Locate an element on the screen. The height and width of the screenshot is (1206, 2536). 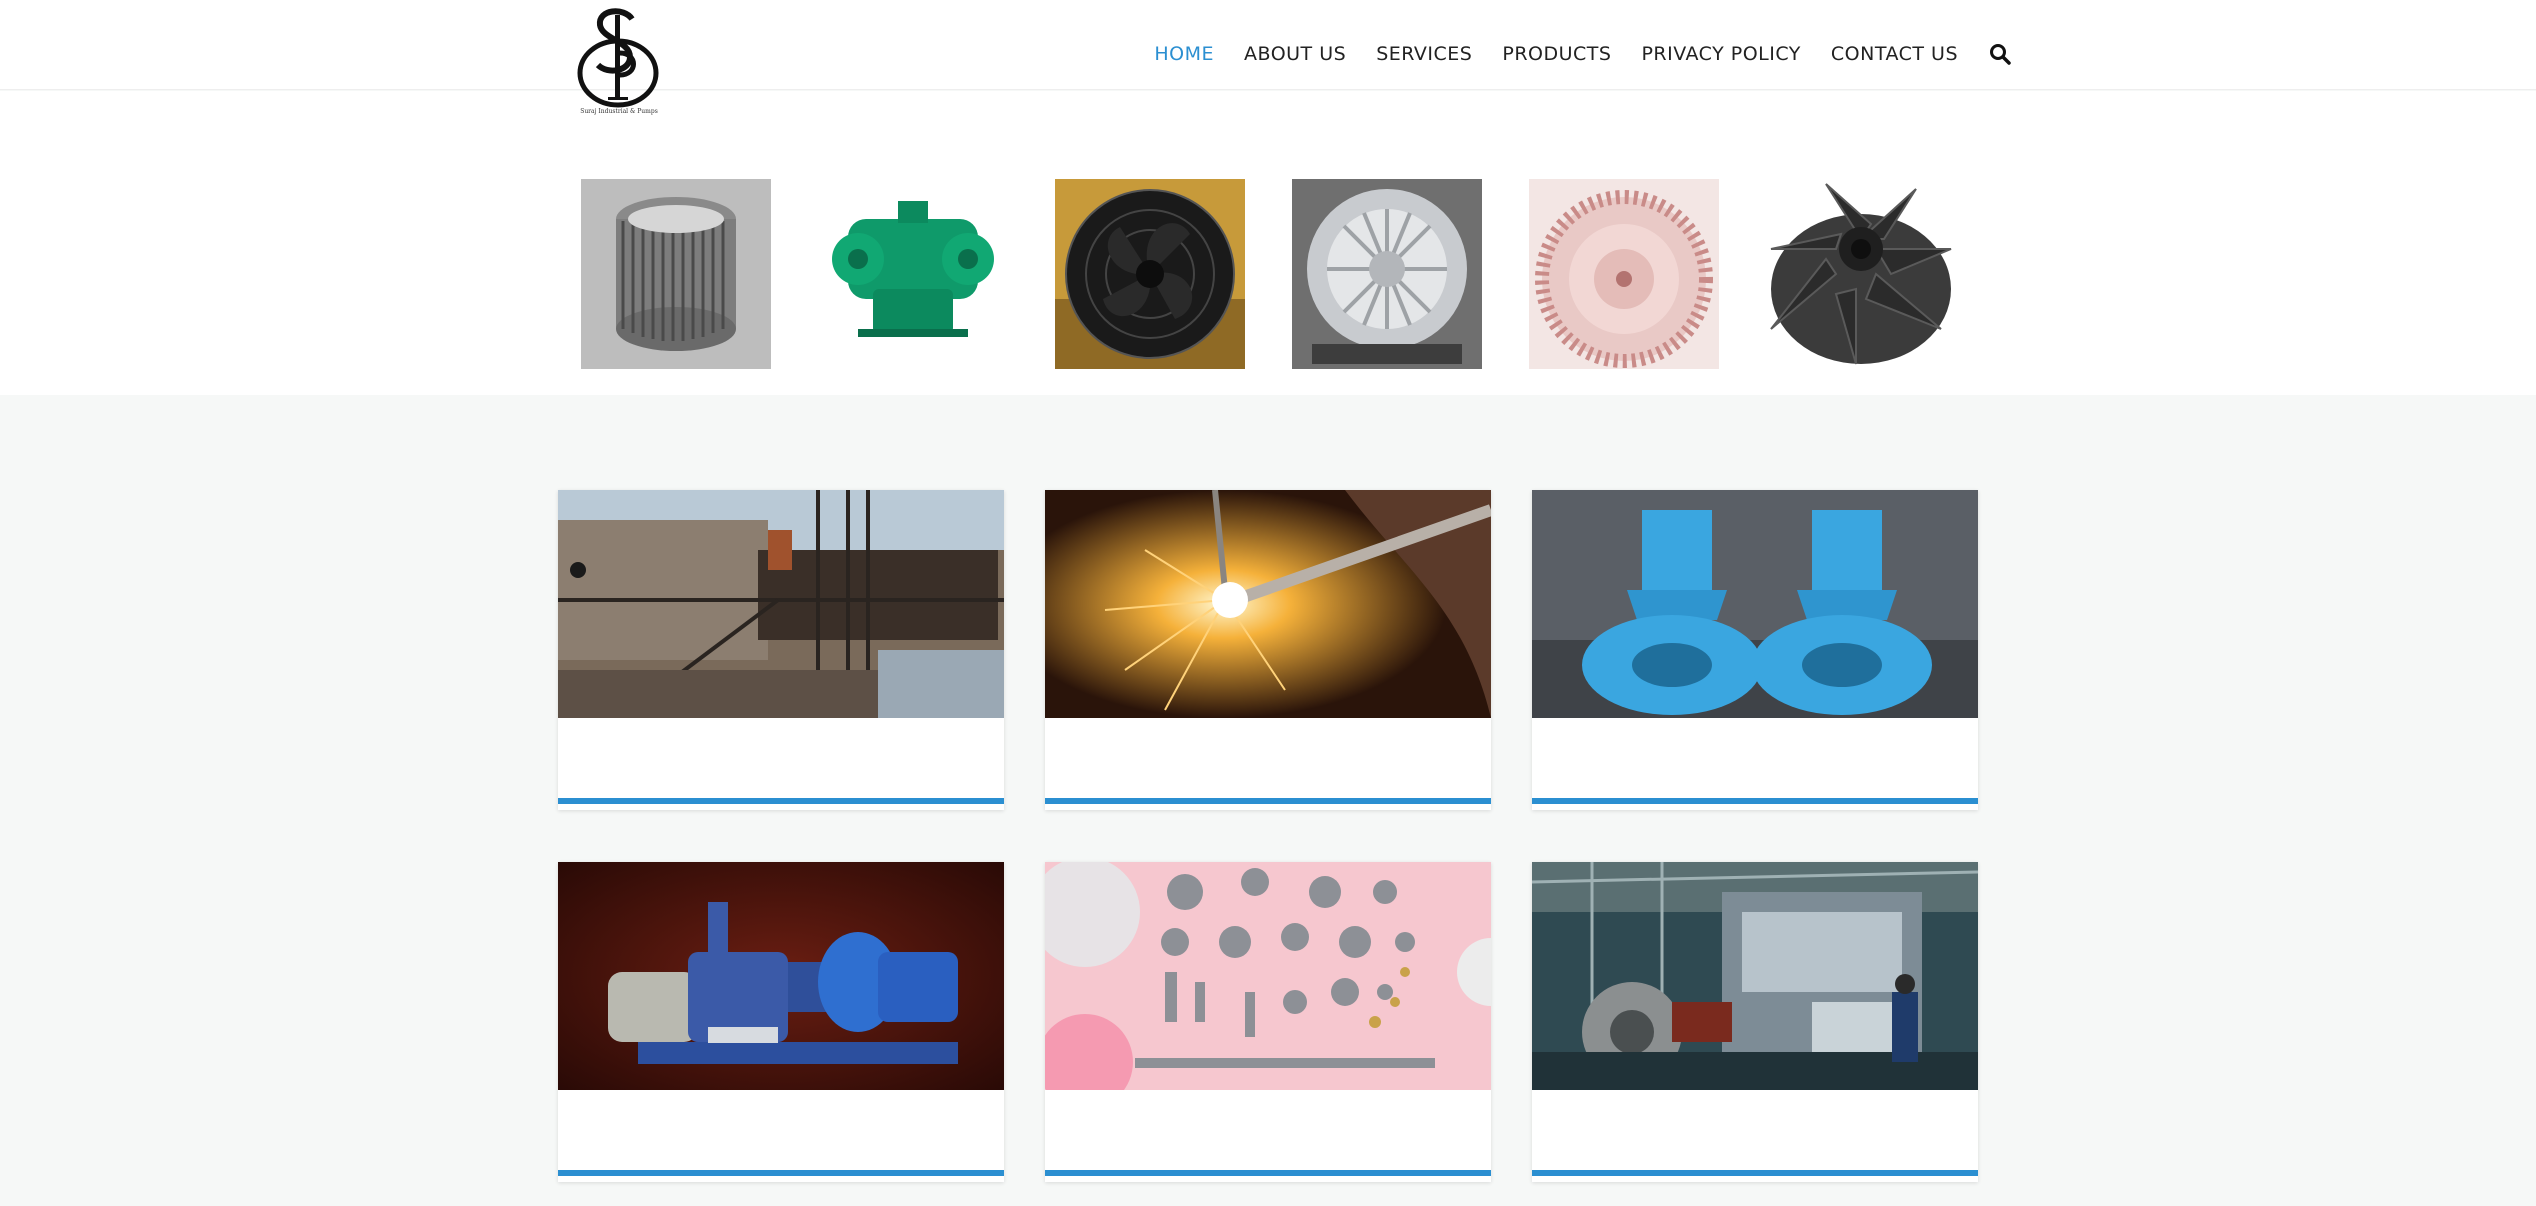
site-logo is located at coordinates (618, 63).